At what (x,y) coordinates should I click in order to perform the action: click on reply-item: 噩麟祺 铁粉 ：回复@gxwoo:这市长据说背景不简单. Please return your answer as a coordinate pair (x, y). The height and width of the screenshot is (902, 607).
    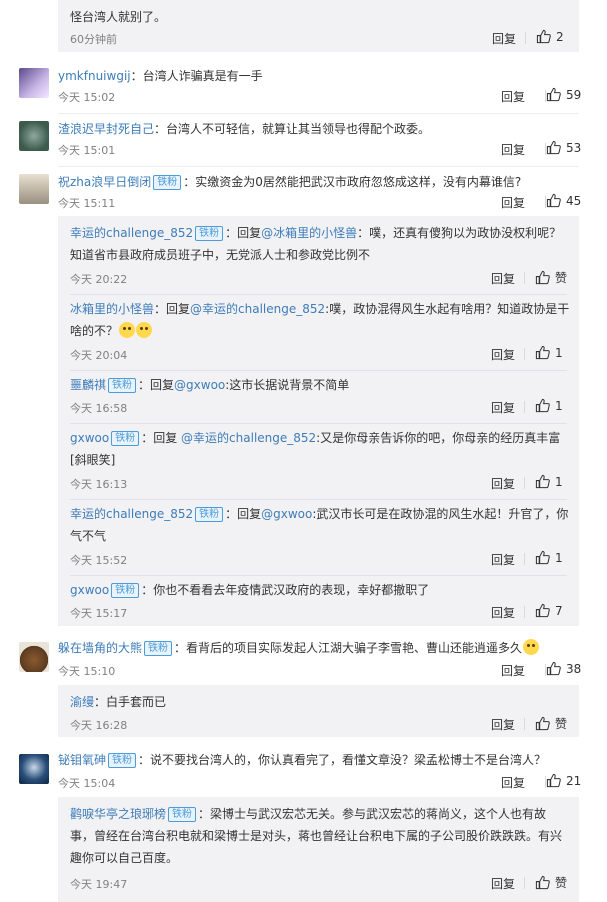
    Looking at the image, I should click on (320, 385).